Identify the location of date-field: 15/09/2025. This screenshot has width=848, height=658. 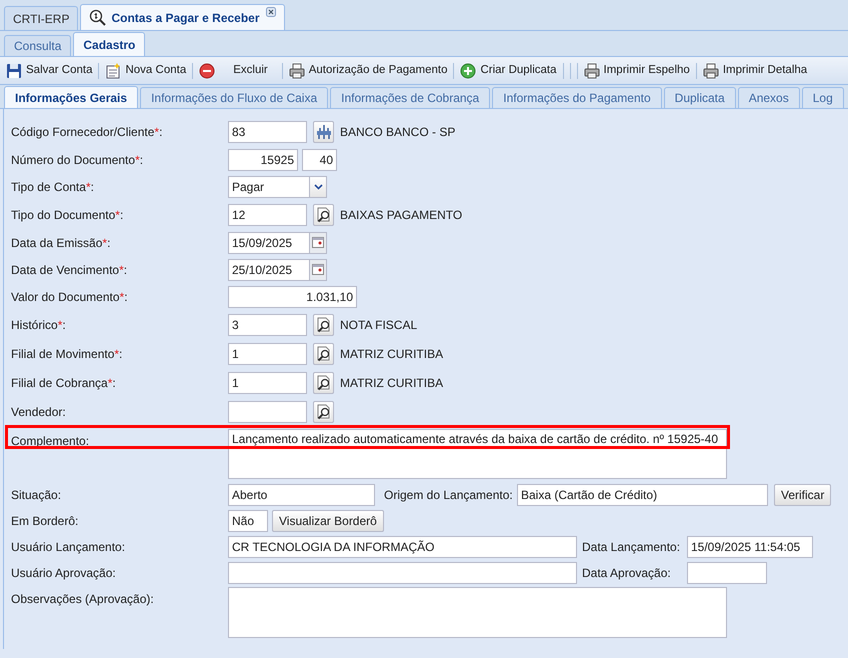
(277, 243).